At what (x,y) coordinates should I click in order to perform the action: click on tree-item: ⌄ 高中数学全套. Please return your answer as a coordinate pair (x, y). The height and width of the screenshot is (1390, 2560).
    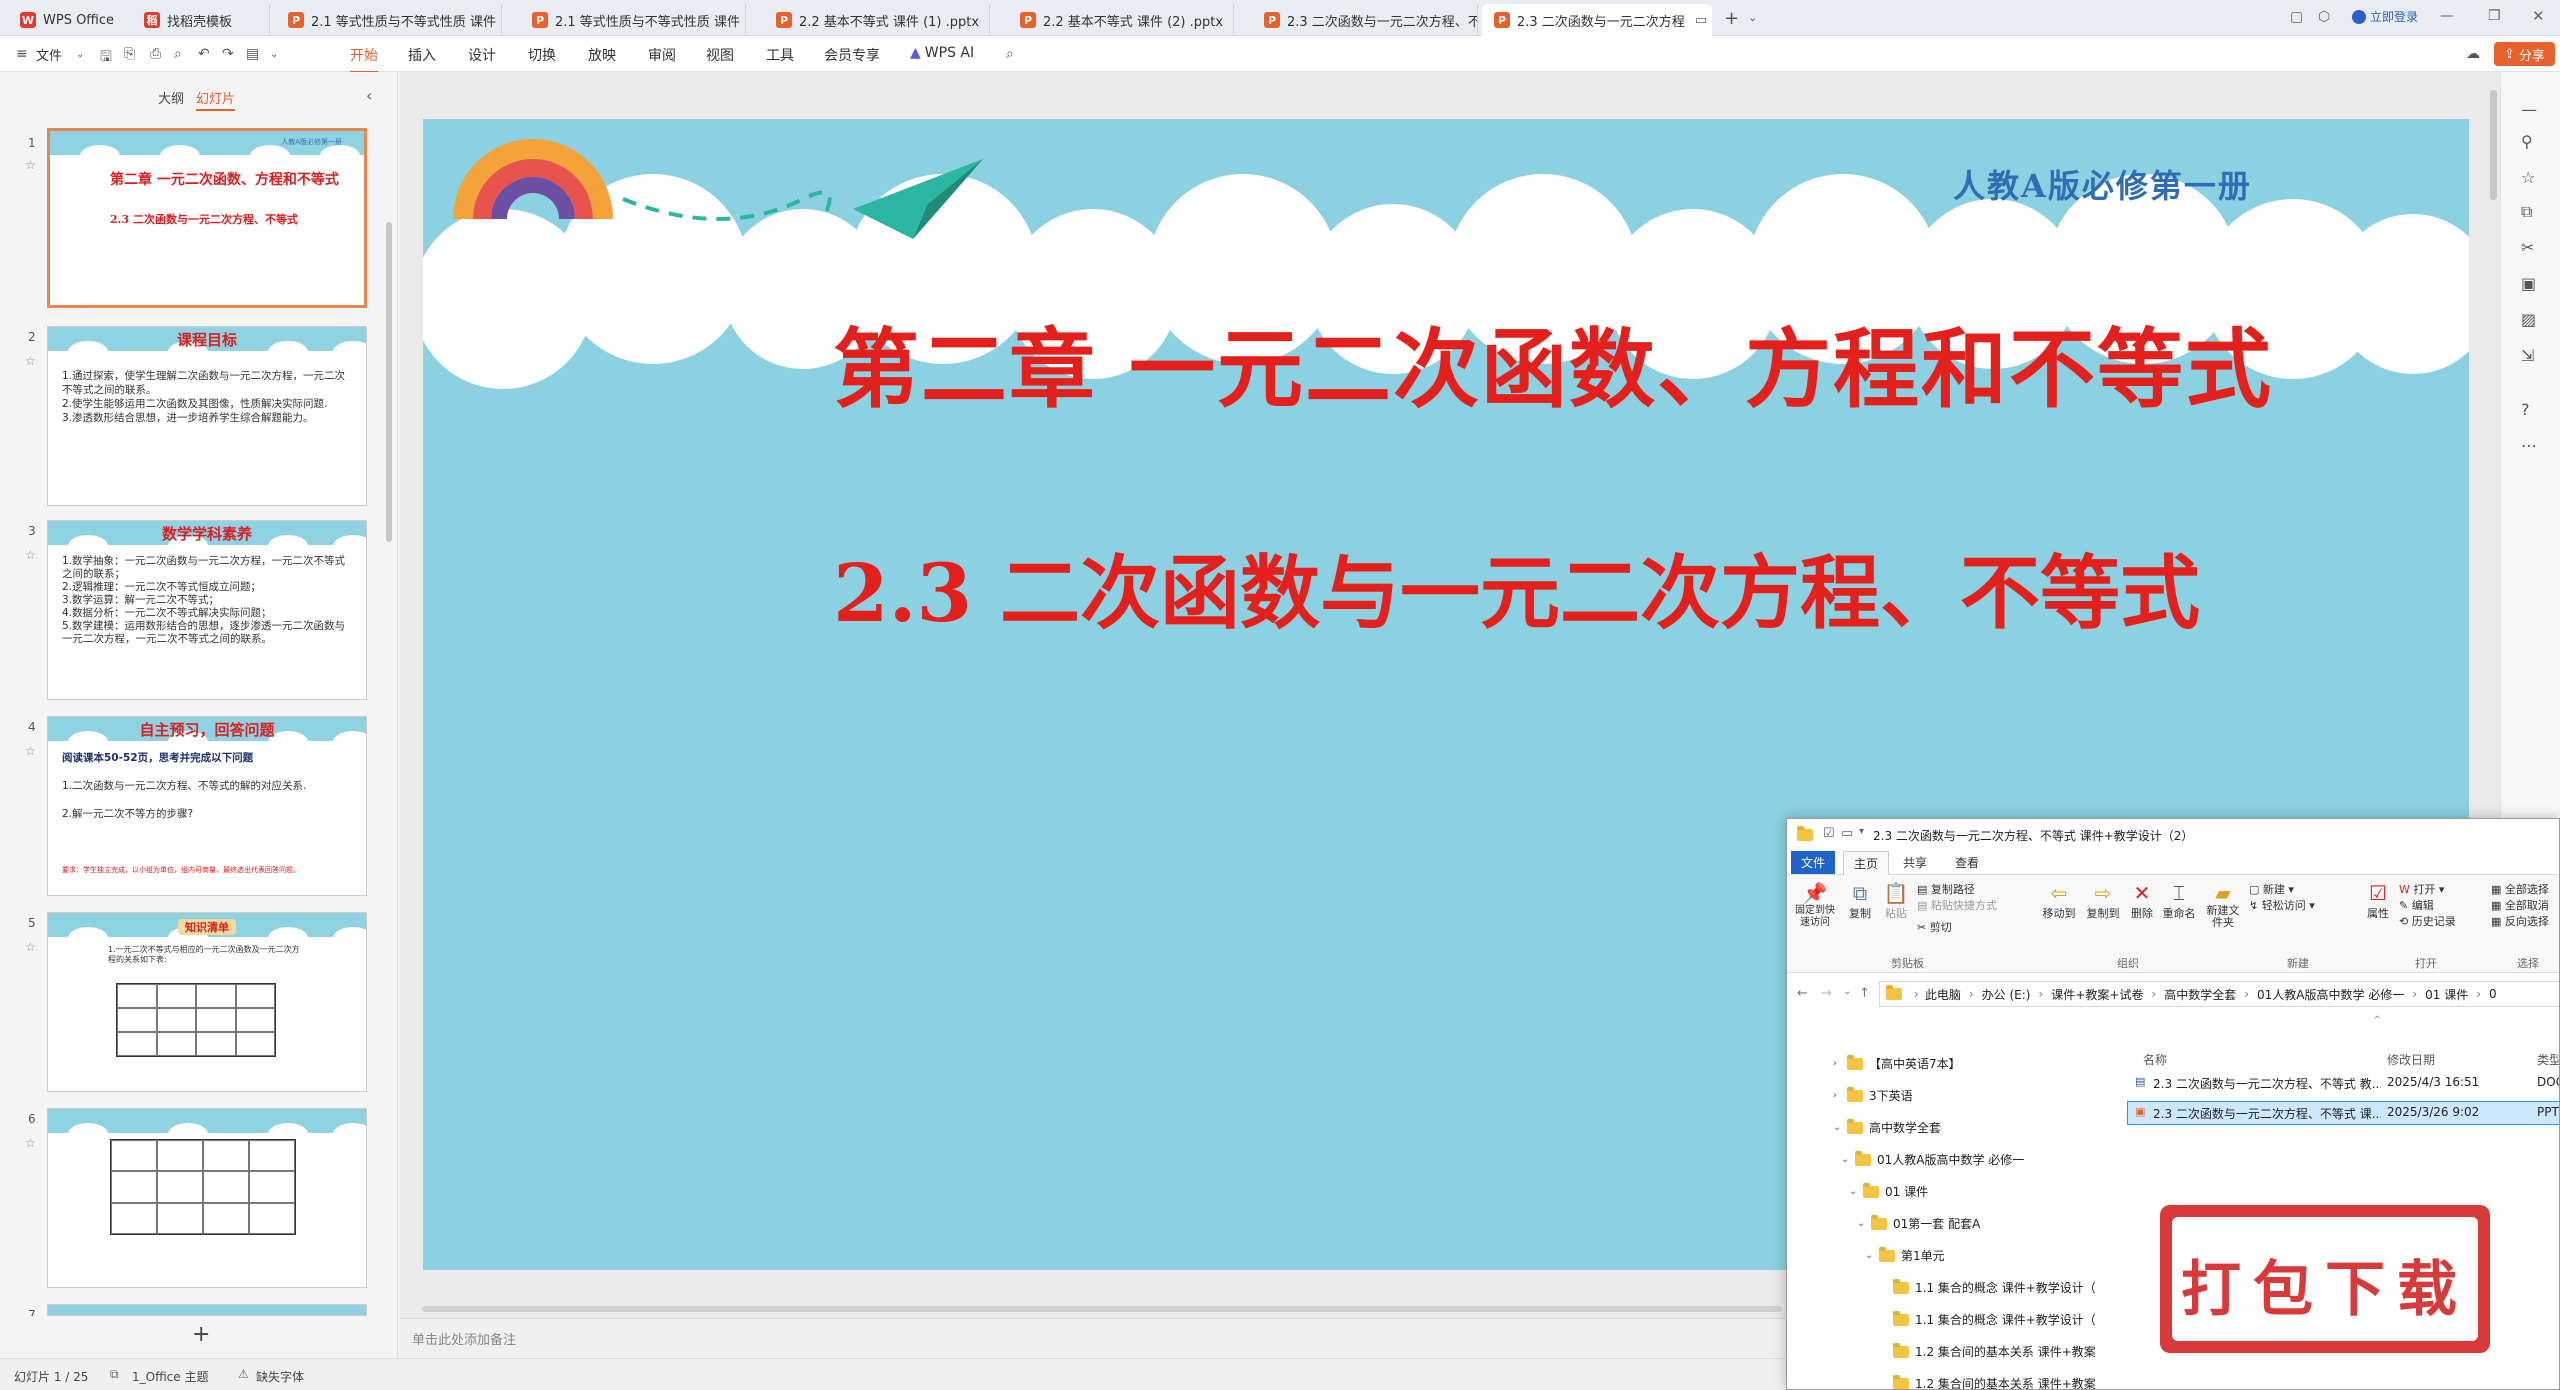
    Looking at the image, I should click on (1887, 1127).